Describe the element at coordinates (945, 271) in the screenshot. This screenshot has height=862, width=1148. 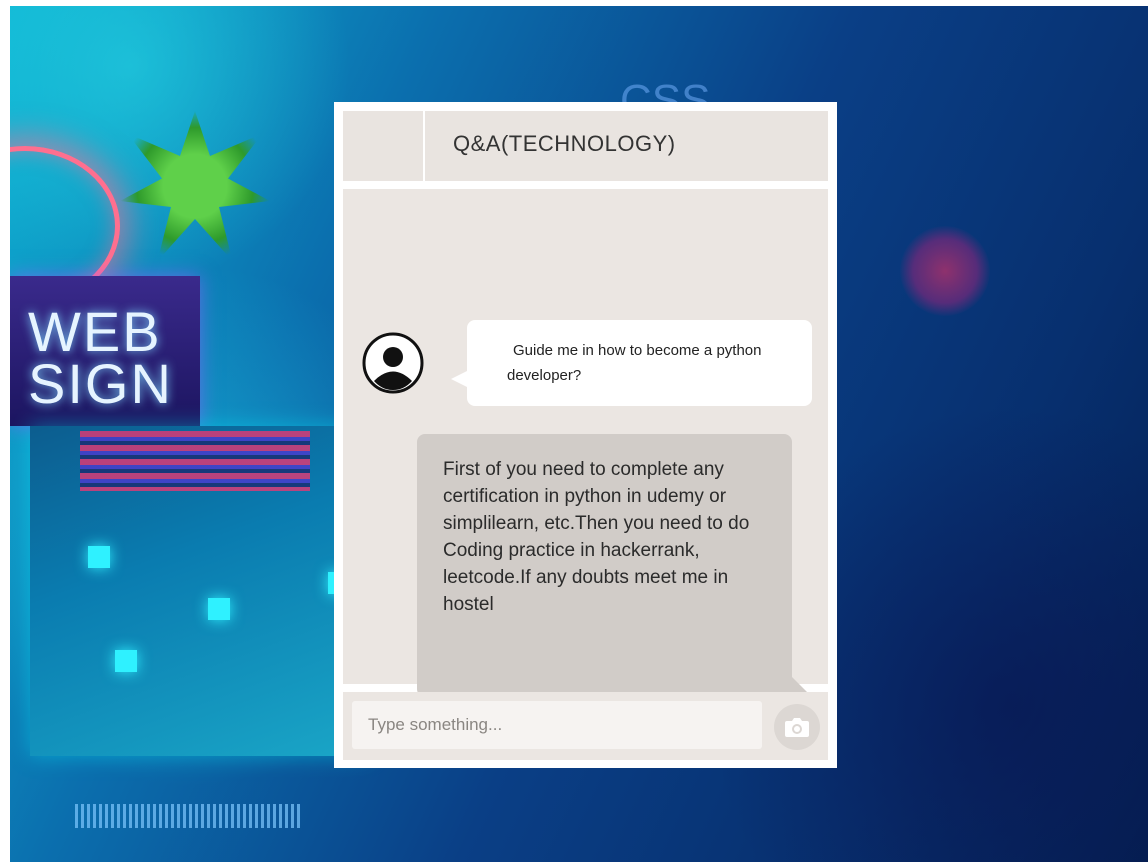
I see `bokeh-decoration` at that location.